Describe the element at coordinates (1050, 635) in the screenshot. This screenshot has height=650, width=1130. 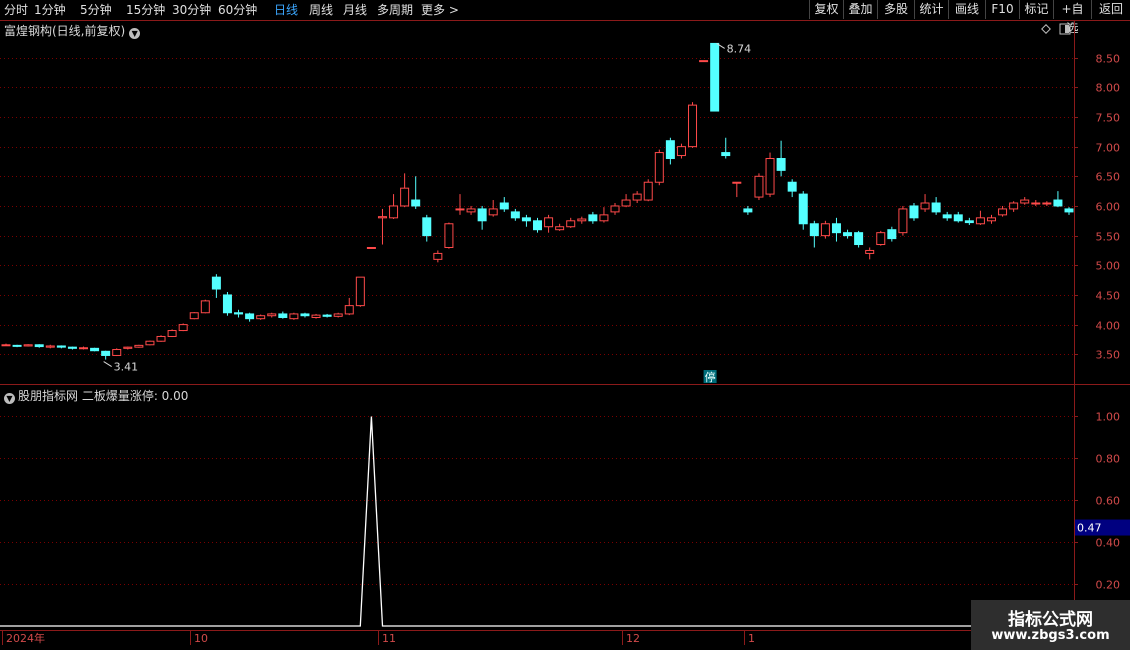
I see `watermark-url: www.zbgs3.com` at that location.